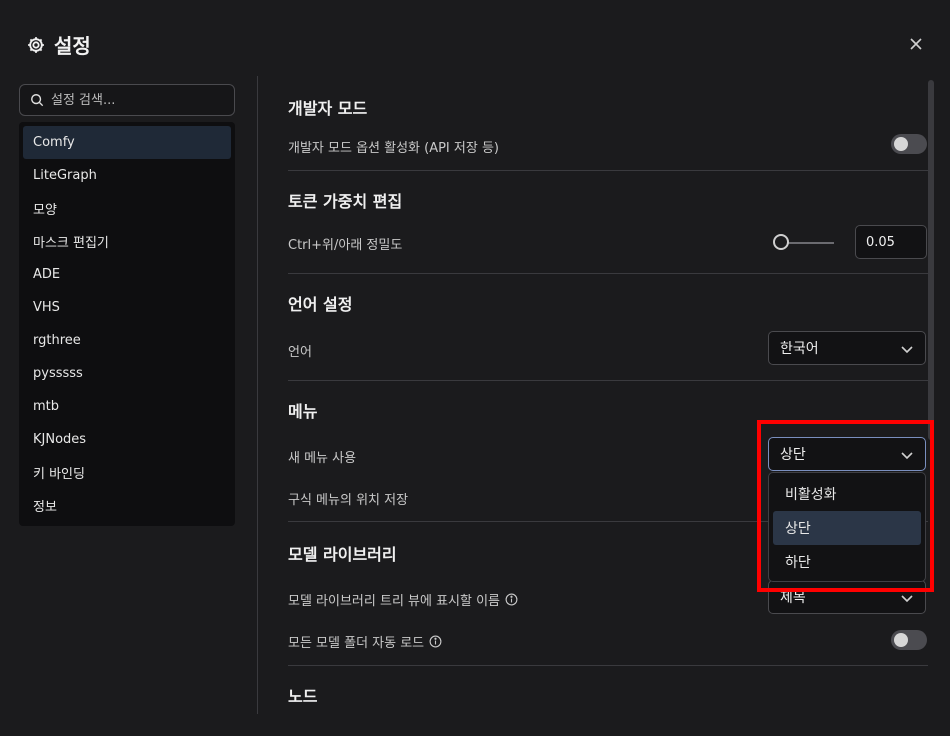 The image size is (950, 736). What do you see at coordinates (799, 349) in the screenshot?
I see `language-select-value: 한국어` at bounding box center [799, 349].